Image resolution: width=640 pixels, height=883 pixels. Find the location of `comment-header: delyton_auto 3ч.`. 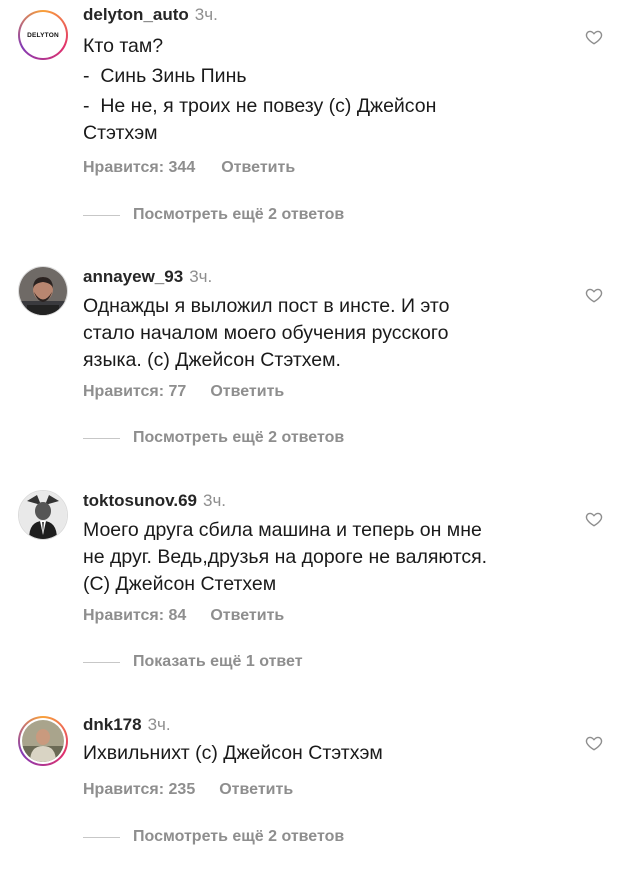

comment-header: delyton_auto 3ч. is located at coordinates (150, 15).